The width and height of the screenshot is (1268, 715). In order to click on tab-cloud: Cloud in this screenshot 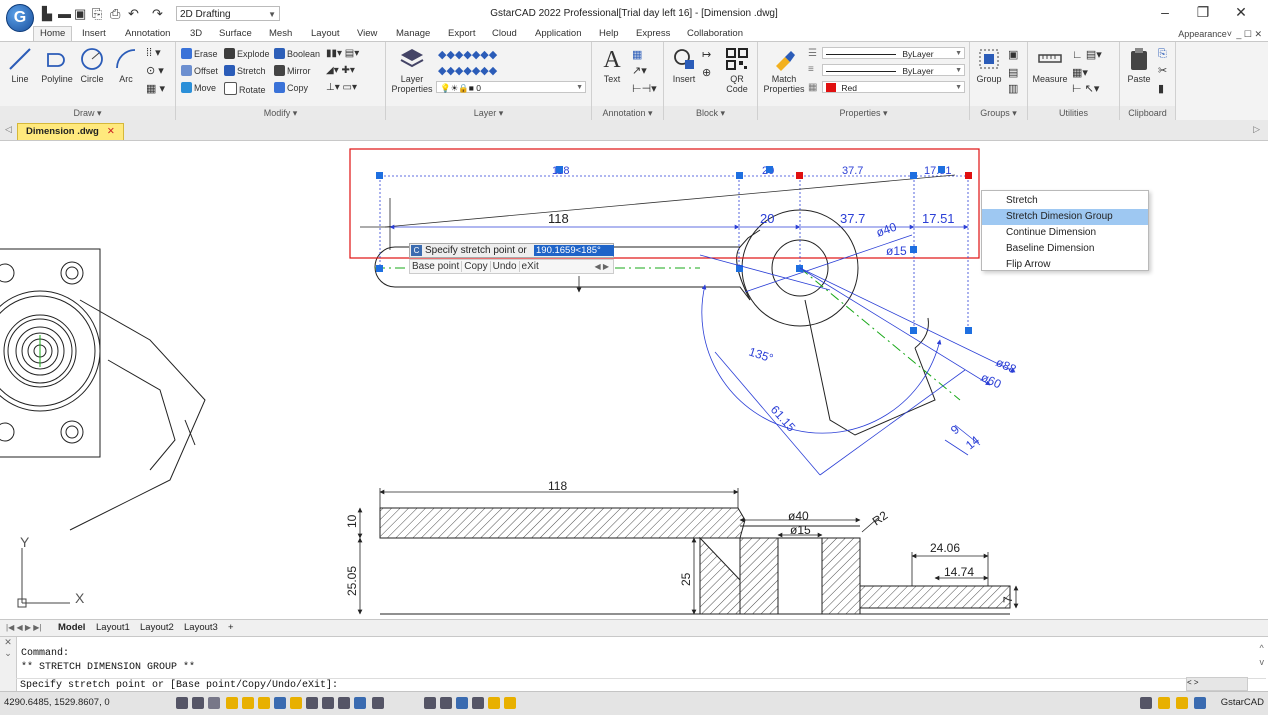, I will do `click(504, 34)`.